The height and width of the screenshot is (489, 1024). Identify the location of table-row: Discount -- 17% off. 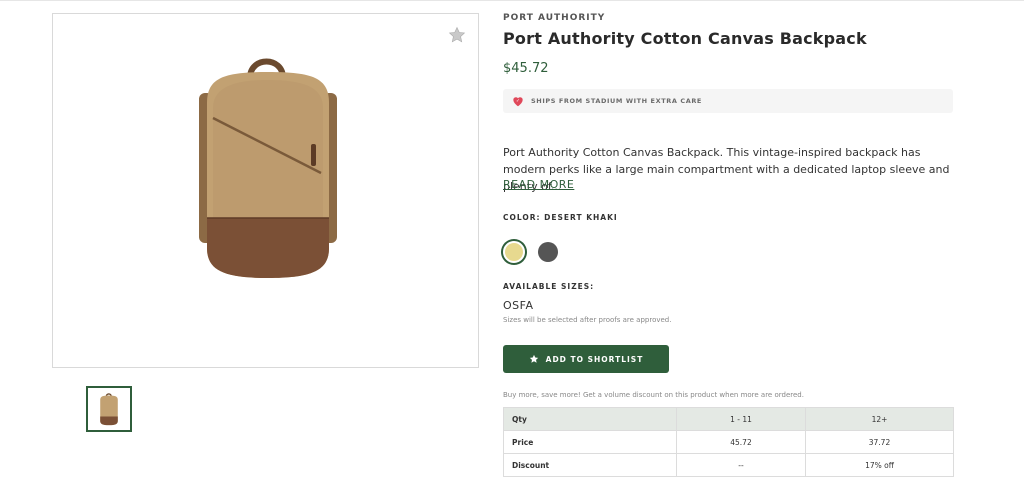
(728, 465).